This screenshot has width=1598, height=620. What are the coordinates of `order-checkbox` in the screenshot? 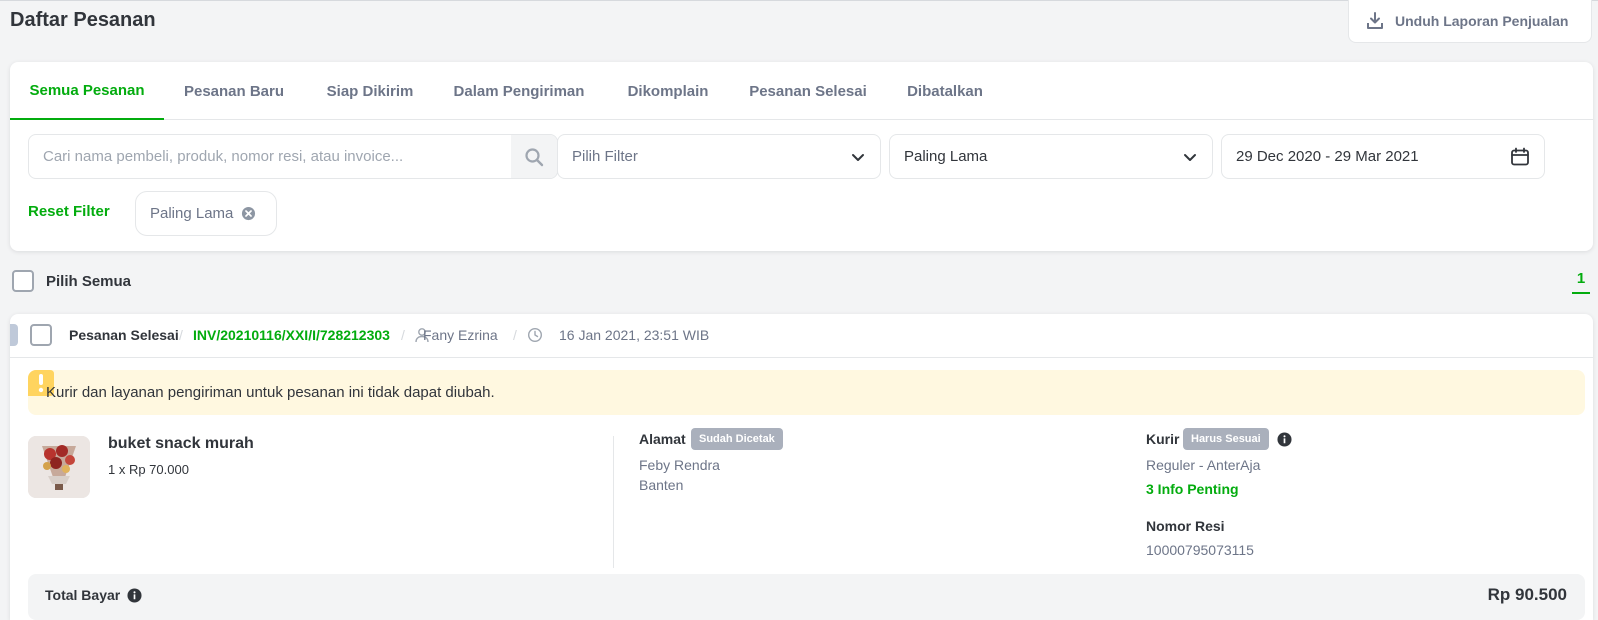 It's located at (41, 335).